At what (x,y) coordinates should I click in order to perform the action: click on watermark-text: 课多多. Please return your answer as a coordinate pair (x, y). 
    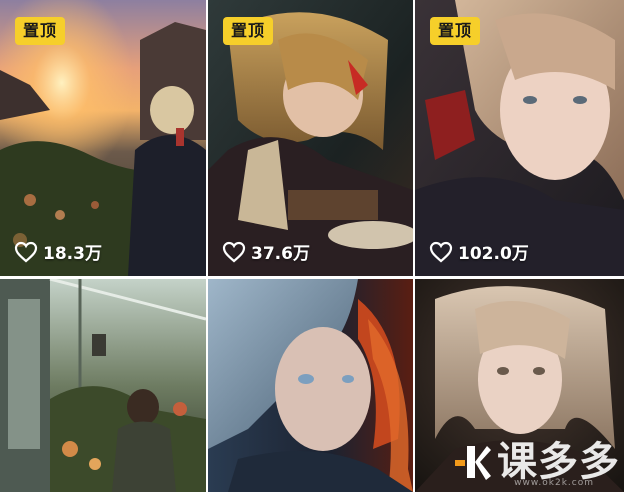
    Looking at the image, I should click on (558, 462).